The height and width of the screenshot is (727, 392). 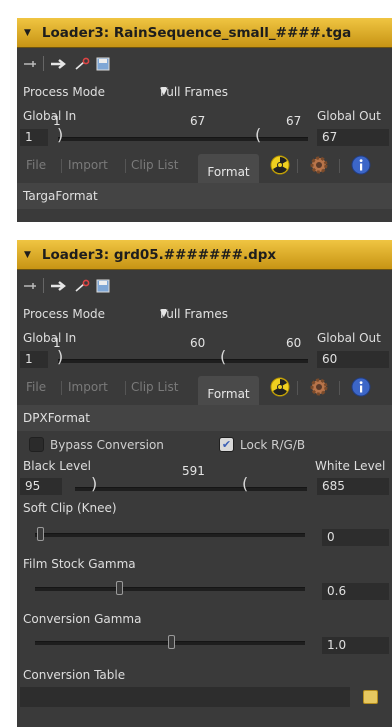 What do you see at coordinates (170, 589) in the screenshot?
I see `film-stock-gamma-slider` at bounding box center [170, 589].